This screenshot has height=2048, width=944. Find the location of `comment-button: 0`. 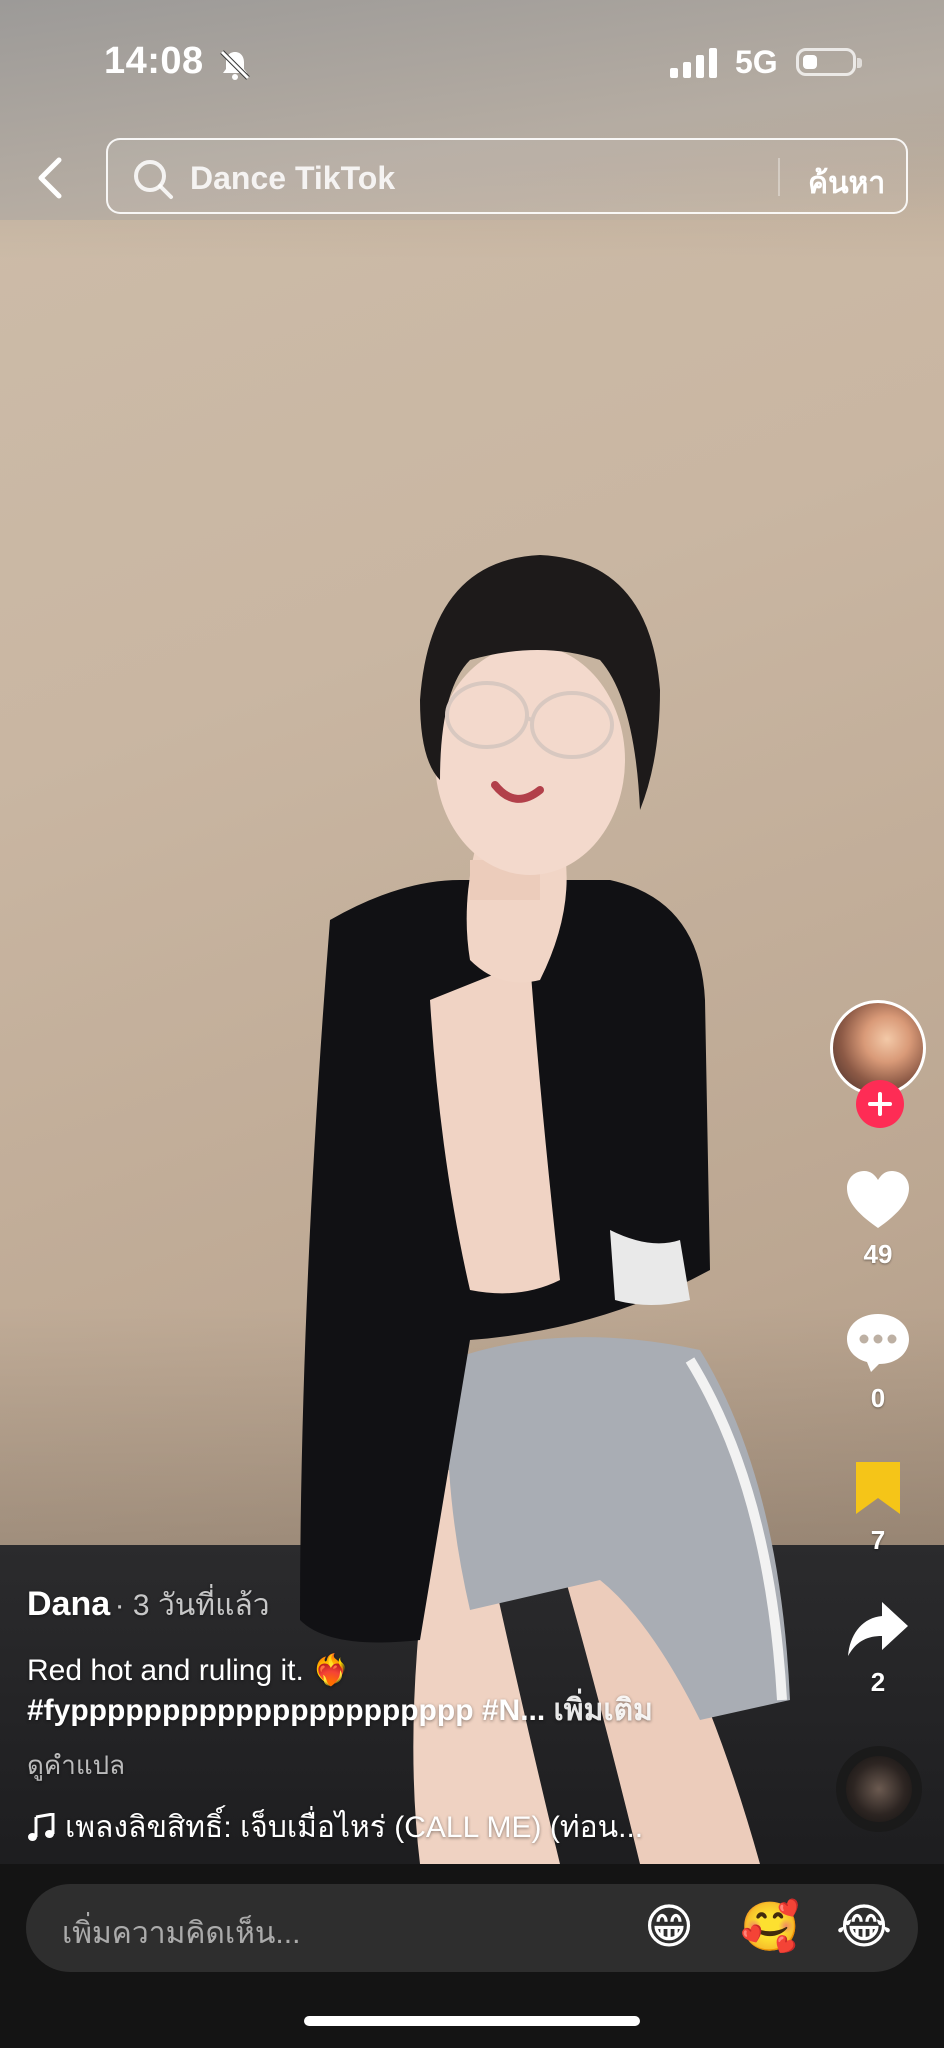

comment-button: 0 is located at coordinates (878, 1363).